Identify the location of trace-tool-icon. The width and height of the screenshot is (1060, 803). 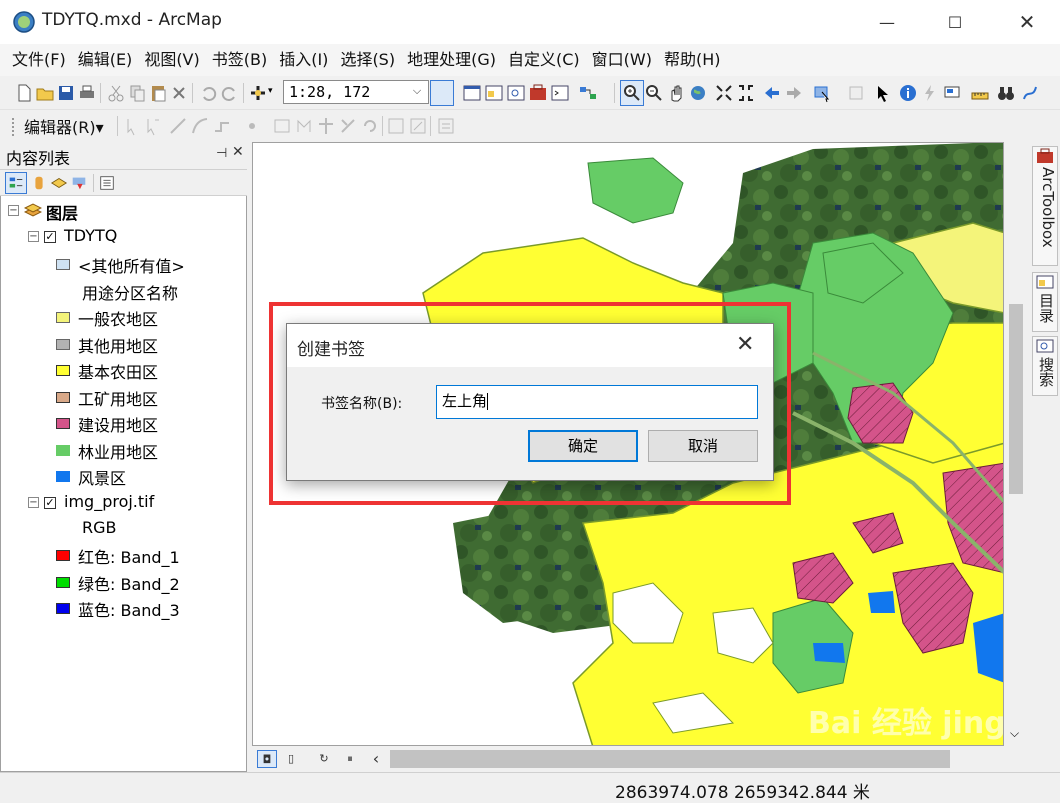
(222, 126).